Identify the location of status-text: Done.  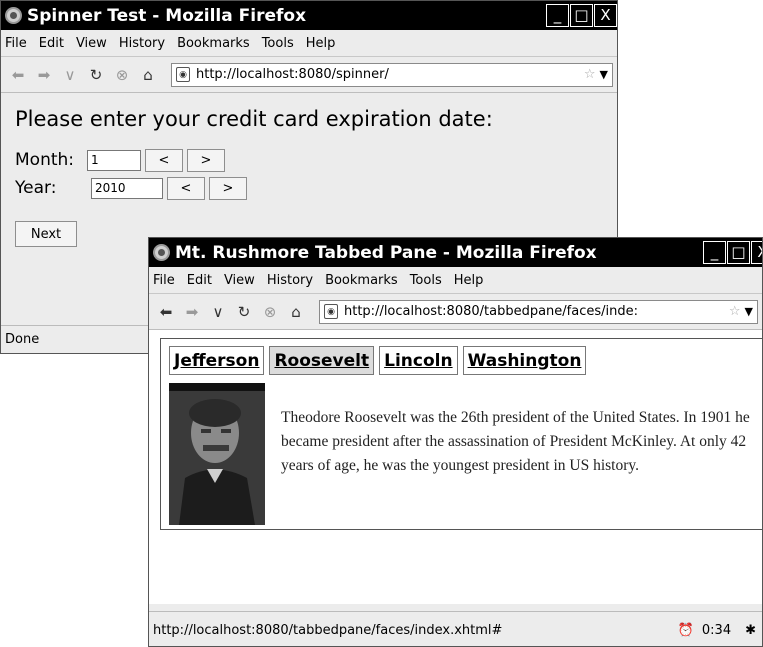
(22, 339).